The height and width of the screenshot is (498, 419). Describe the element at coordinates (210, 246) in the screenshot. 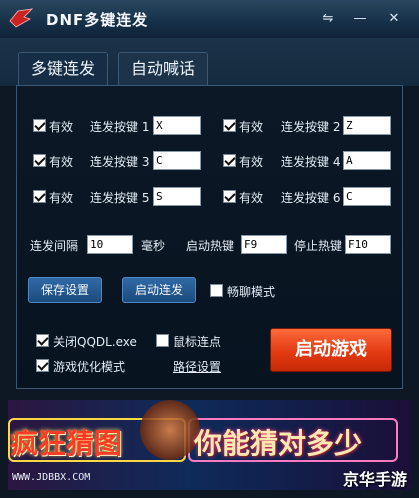

I see `start-hotkey-label: 启动热键` at that location.